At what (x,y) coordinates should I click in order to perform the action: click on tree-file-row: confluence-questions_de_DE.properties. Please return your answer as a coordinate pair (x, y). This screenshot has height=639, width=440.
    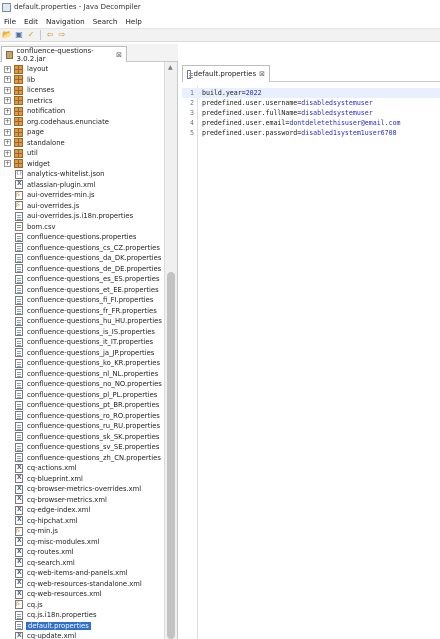
    Looking at the image, I should click on (82, 269).